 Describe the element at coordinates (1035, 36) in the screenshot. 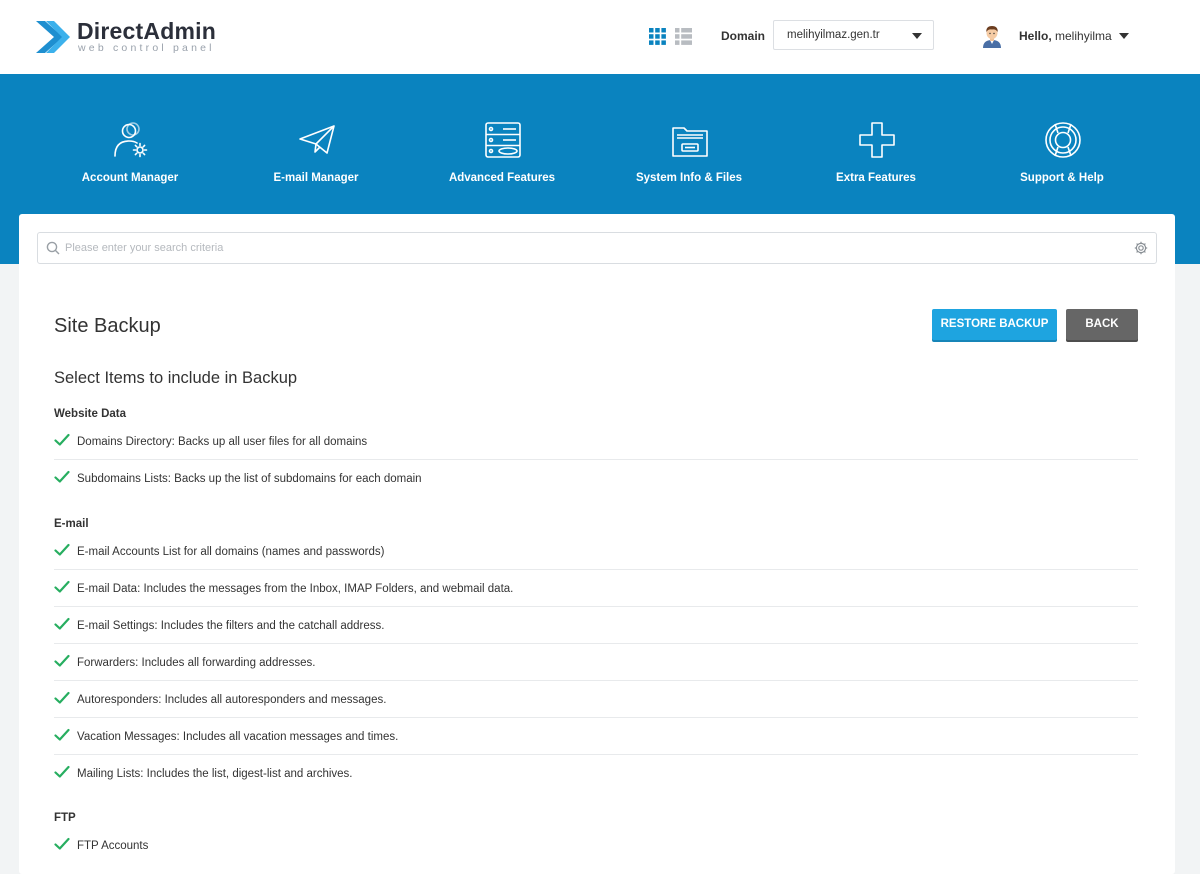

I see `hello-prefix: Hello,` at that location.